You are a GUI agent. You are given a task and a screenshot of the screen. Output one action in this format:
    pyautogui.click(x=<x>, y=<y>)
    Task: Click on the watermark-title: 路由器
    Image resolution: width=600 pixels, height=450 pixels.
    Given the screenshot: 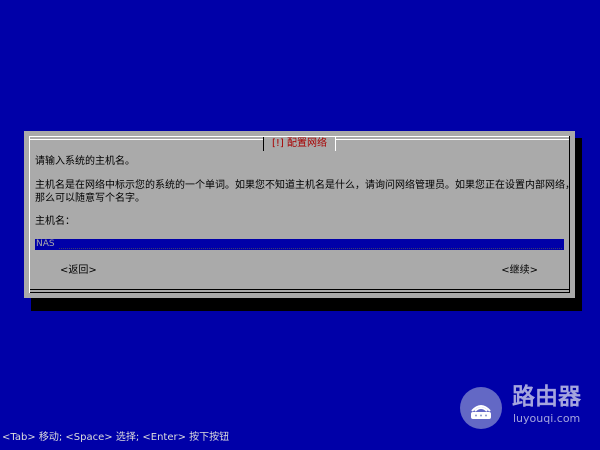 What is the action you would take?
    pyautogui.click(x=546, y=397)
    